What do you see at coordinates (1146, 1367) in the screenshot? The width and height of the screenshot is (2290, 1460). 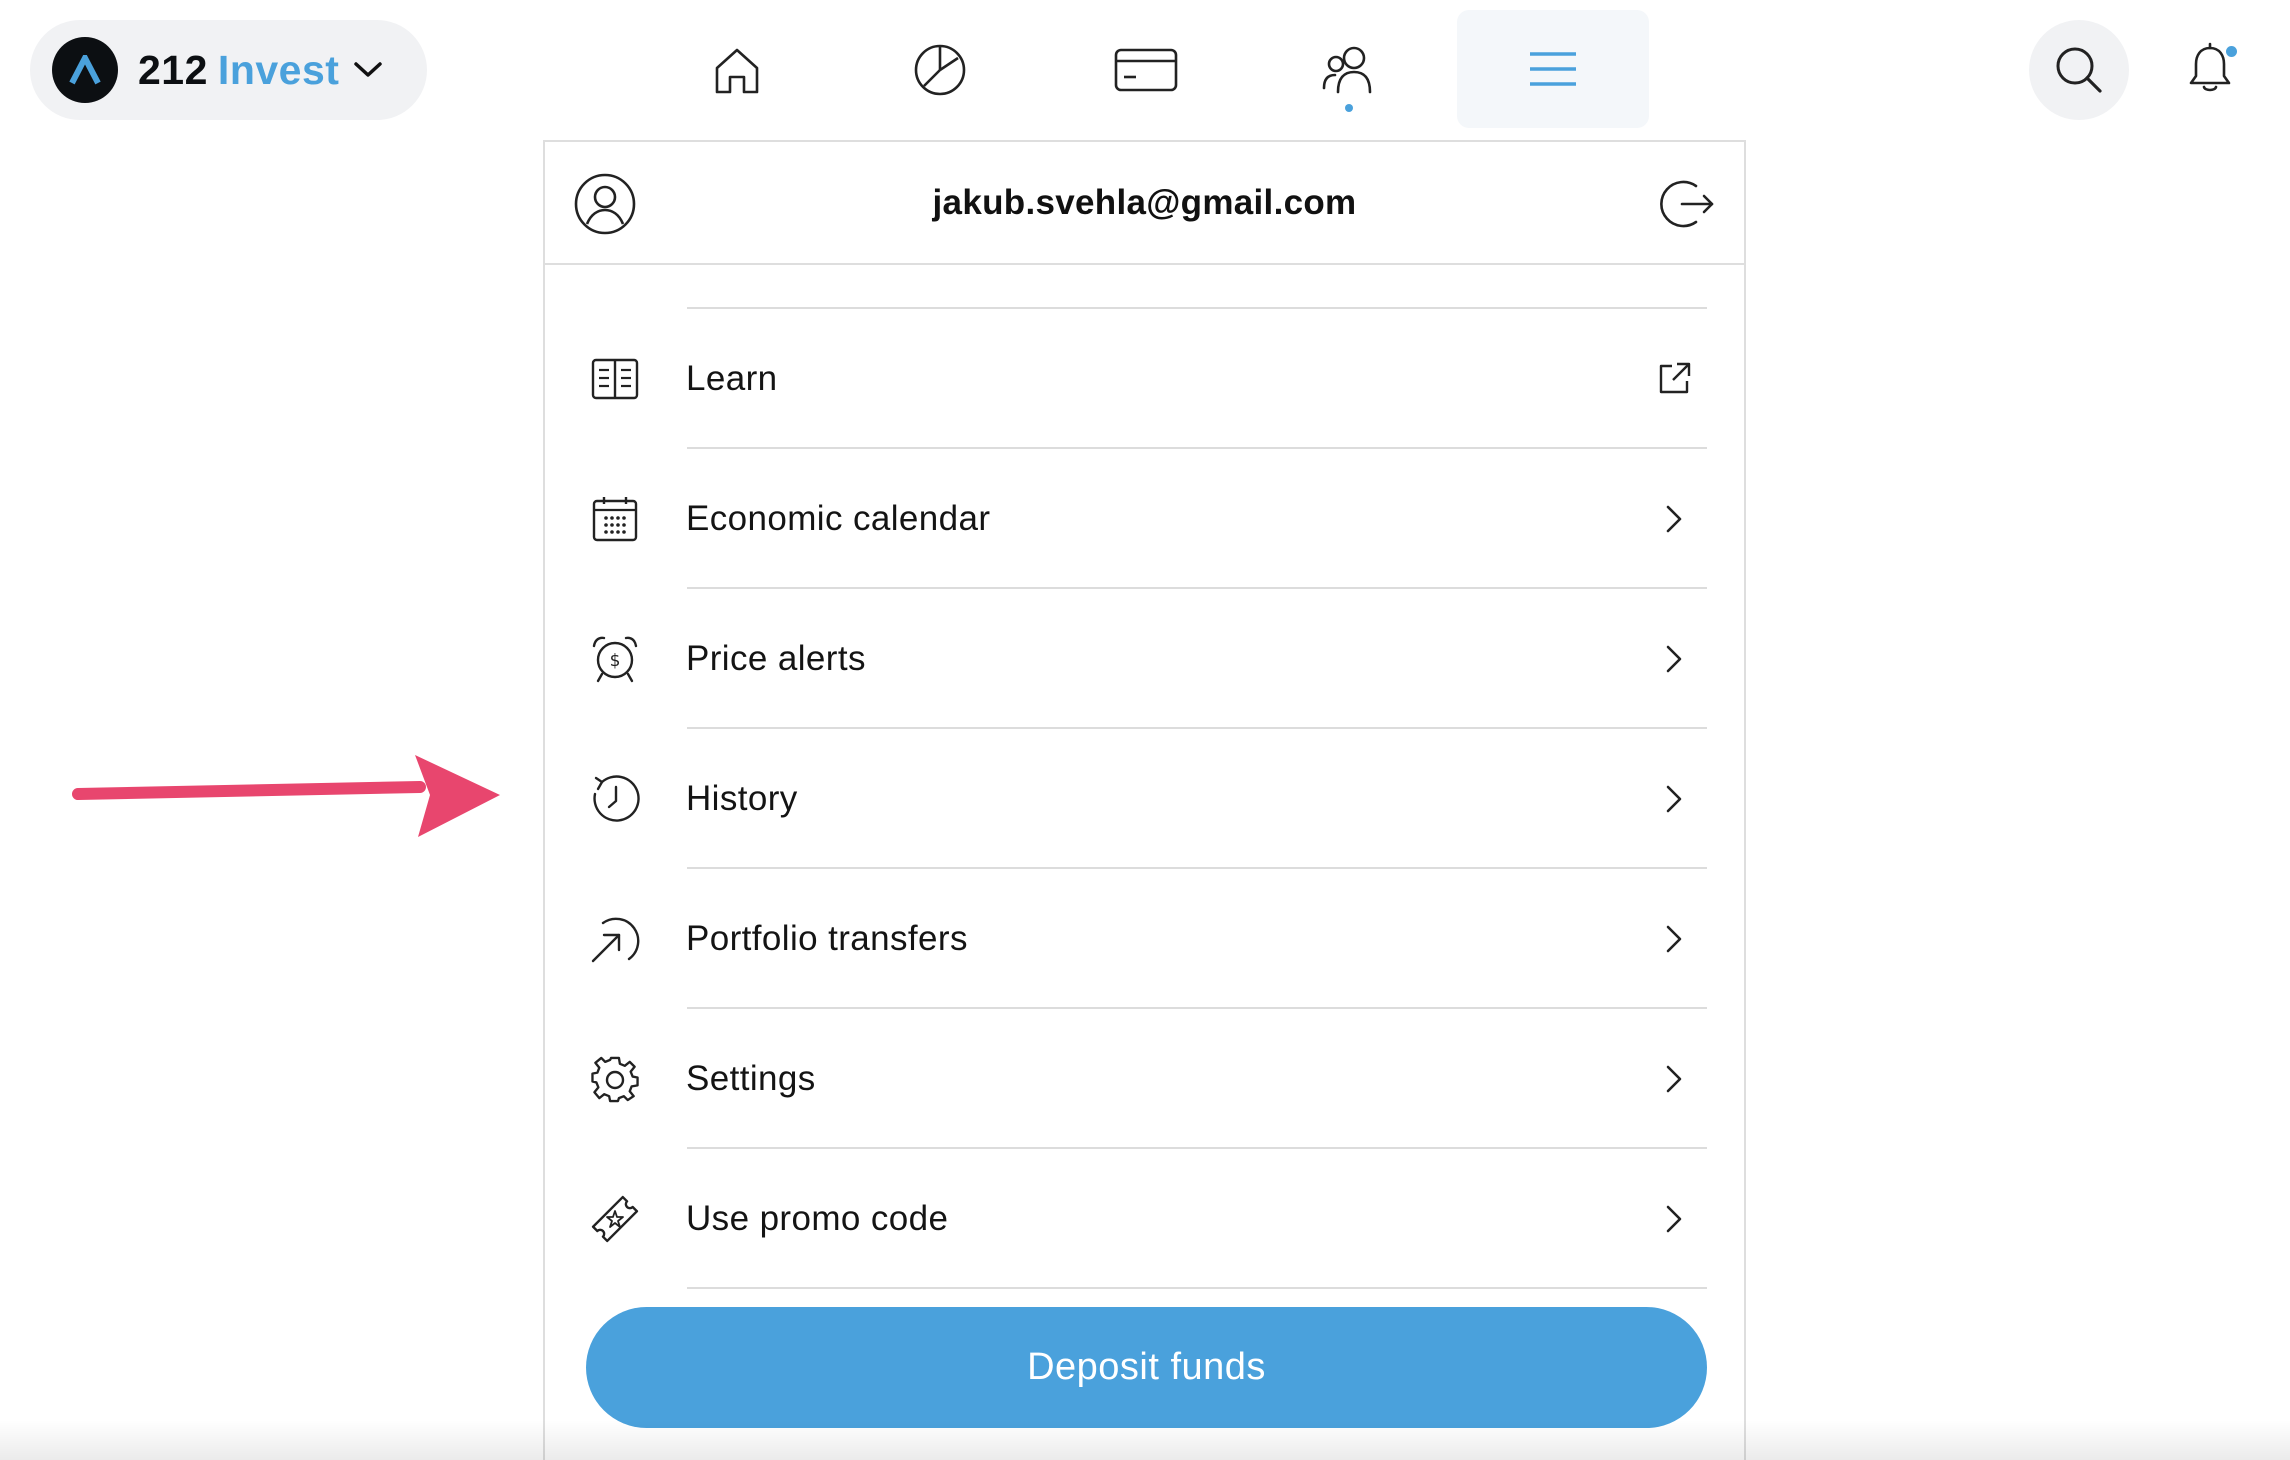 I see `deposit-funds-button: Deposit funds` at bounding box center [1146, 1367].